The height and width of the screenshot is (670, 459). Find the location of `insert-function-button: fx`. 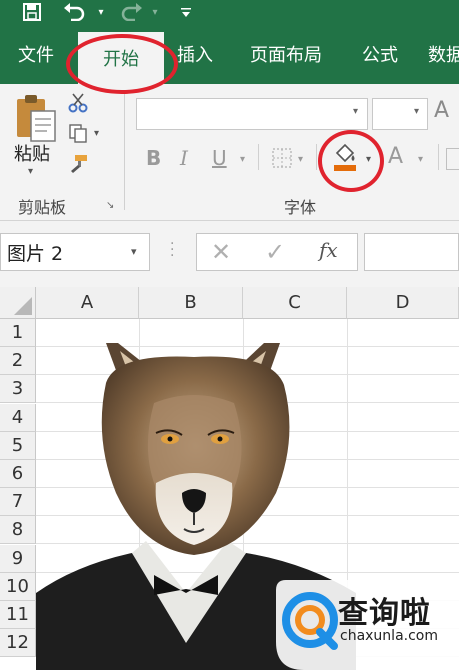

insert-function-button: fx is located at coordinates (328, 250).